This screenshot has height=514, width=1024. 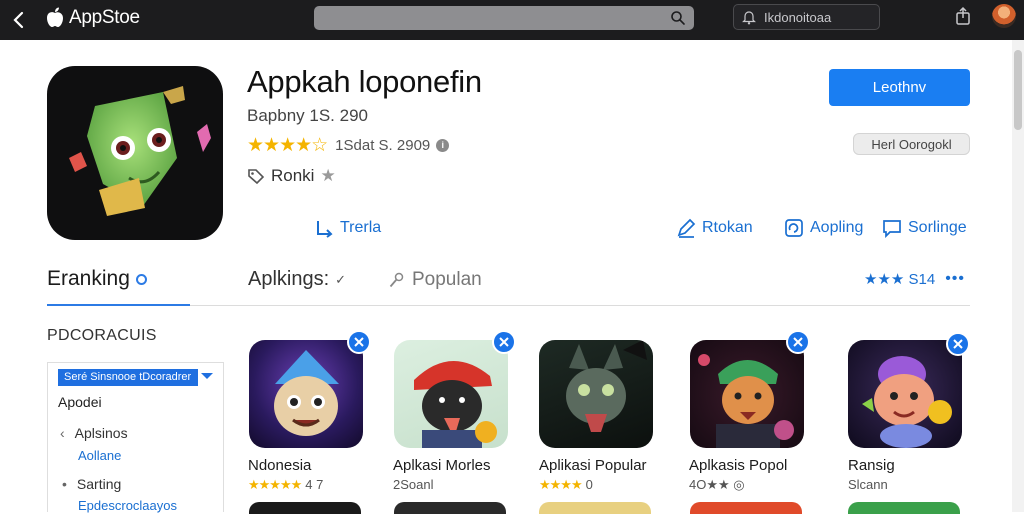 I want to click on rating-filter-label: ★★★ S14, so click(x=900, y=279).